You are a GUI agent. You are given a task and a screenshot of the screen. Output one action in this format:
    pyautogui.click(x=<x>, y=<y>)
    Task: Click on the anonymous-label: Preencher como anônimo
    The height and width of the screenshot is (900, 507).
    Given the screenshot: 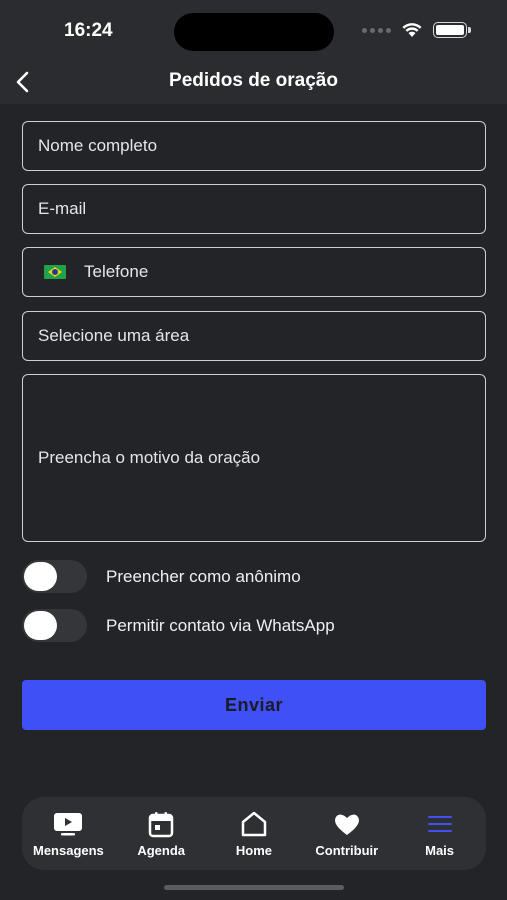 What is the action you would take?
    pyautogui.click(x=203, y=576)
    